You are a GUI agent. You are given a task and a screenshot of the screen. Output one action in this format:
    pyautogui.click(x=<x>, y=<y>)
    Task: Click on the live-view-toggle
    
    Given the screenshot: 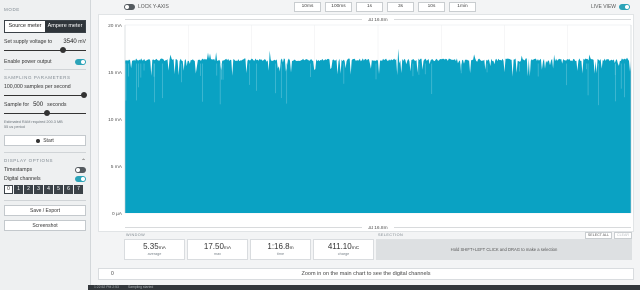 What is the action you would take?
    pyautogui.click(x=624, y=7)
    